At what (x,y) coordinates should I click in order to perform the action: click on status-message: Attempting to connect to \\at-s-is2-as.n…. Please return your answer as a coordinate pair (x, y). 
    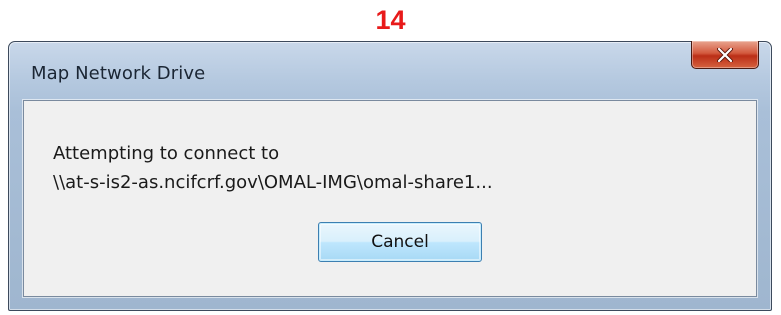
    Looking at the image, I should click on (273, 168).